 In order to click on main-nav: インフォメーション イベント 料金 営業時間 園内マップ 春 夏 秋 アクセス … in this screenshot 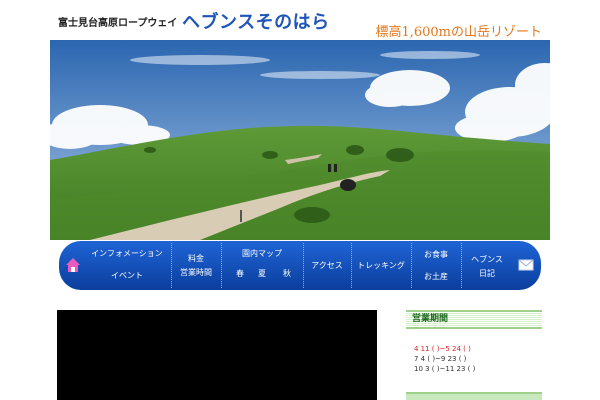, I will do `click(300, 265)`.